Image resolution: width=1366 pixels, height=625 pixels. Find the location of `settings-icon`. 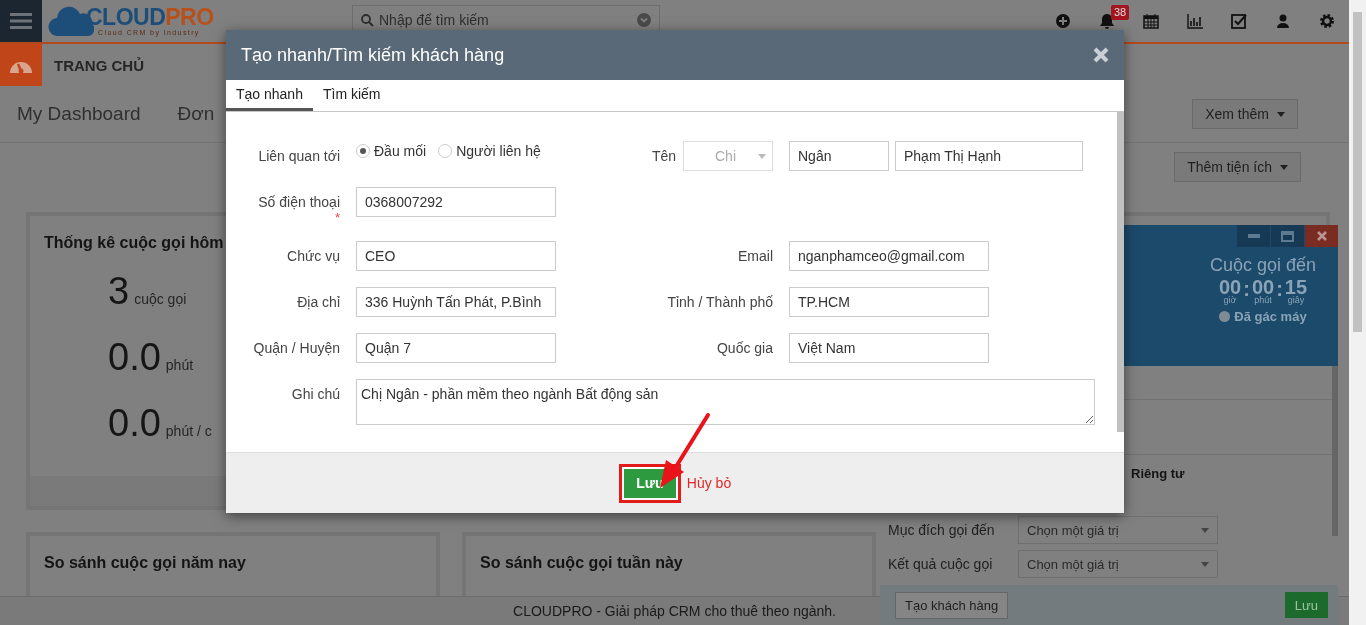

settings-icon is located at coordinates (1327, 21).